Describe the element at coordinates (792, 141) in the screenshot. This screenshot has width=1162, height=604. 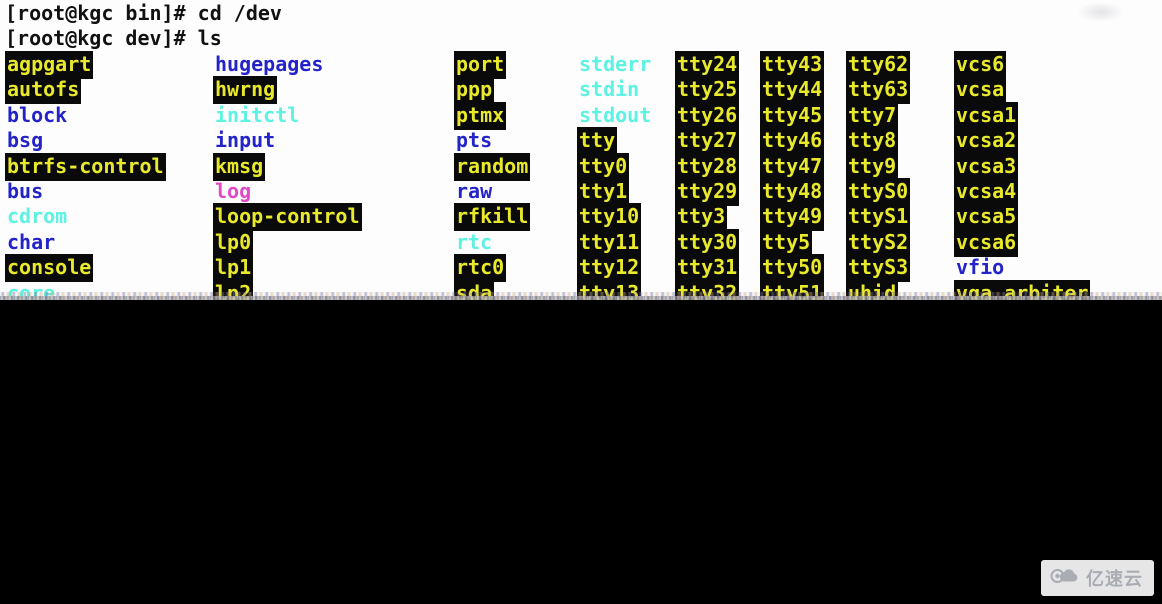
I see `ls-entry: tty46` at that location.